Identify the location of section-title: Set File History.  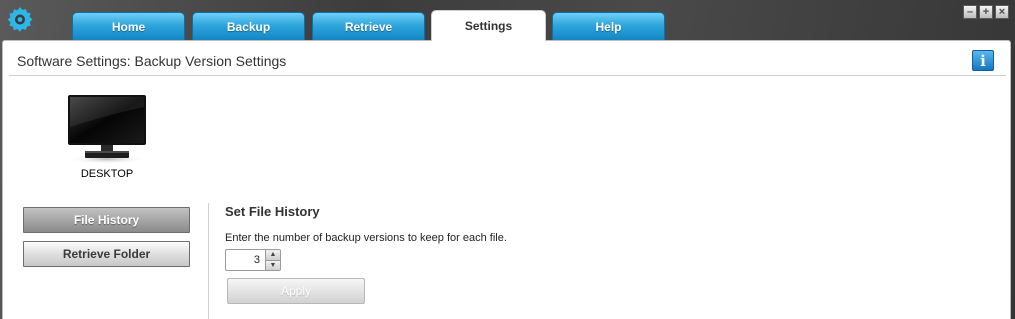
(272, 211).